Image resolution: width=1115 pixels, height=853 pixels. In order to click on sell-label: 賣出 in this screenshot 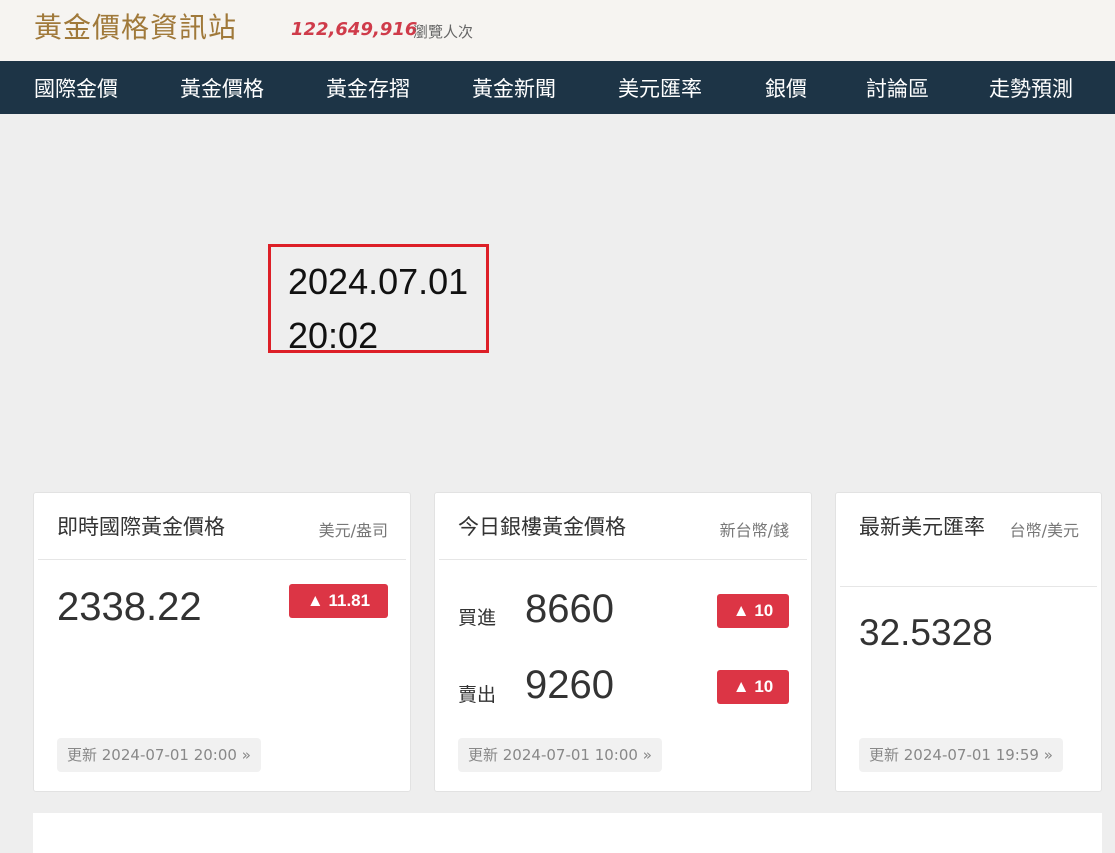, I will do `click(477, 695)`.